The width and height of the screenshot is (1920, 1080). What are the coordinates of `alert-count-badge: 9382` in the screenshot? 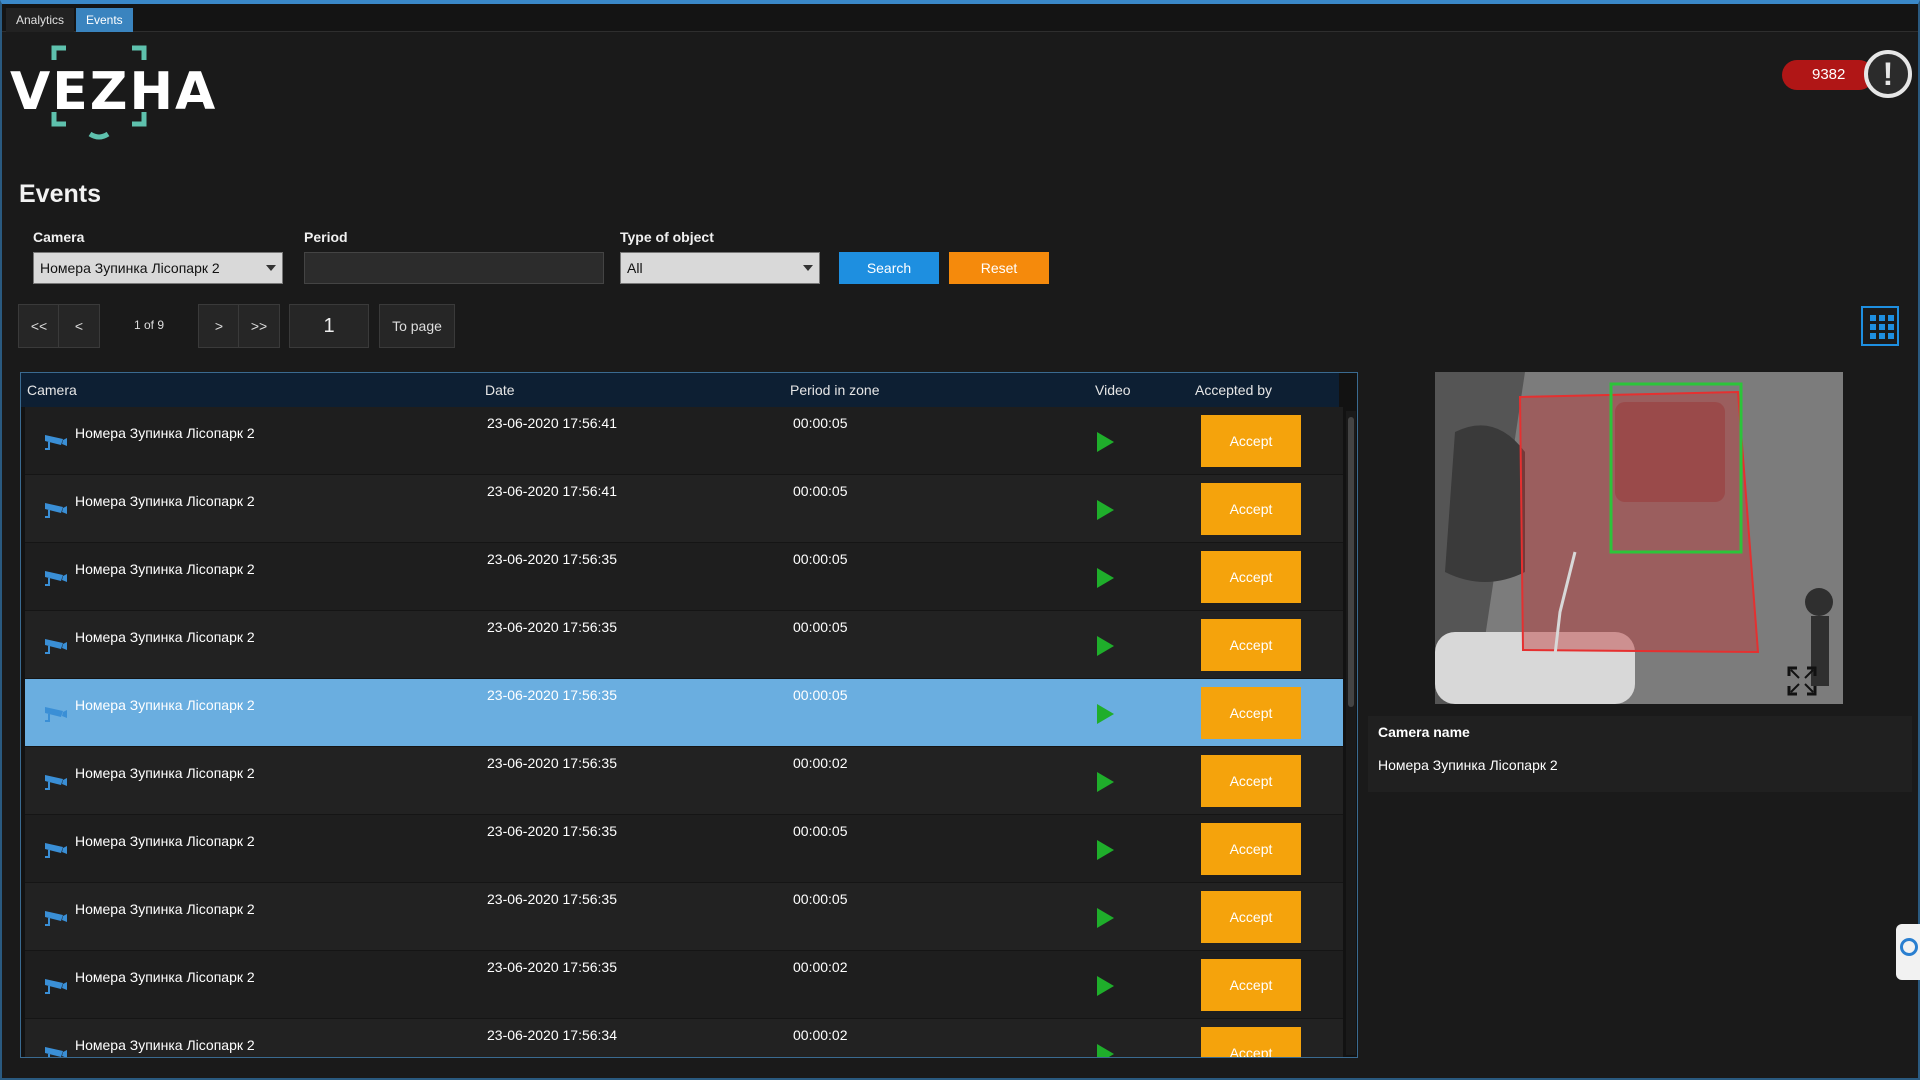 It's located at (1828, 75).